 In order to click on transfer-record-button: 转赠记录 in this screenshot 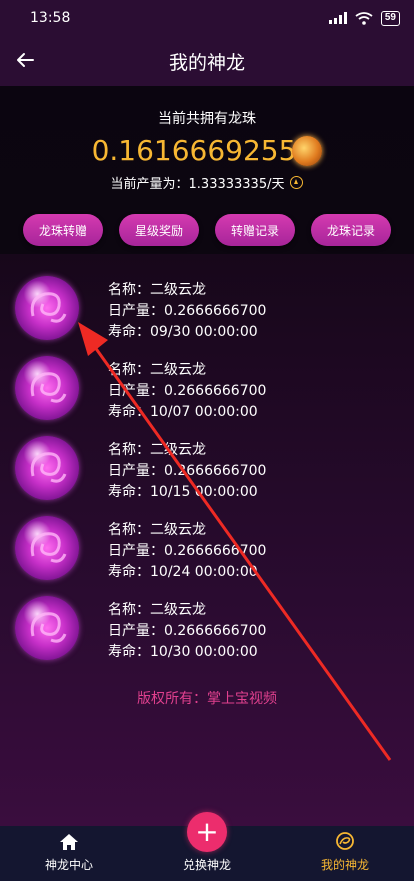, I will do `click(255, 230)`.